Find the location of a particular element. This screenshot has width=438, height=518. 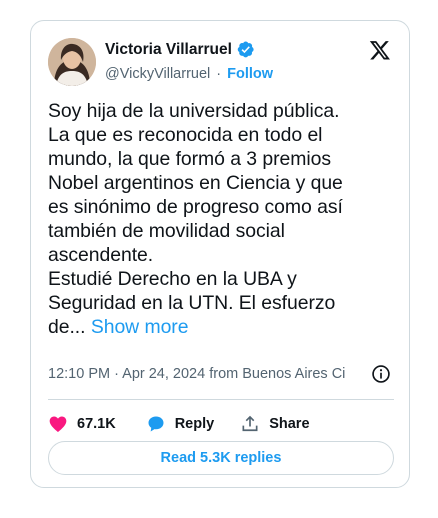

speech-bubble-icon is located at coordinates (156, 424).